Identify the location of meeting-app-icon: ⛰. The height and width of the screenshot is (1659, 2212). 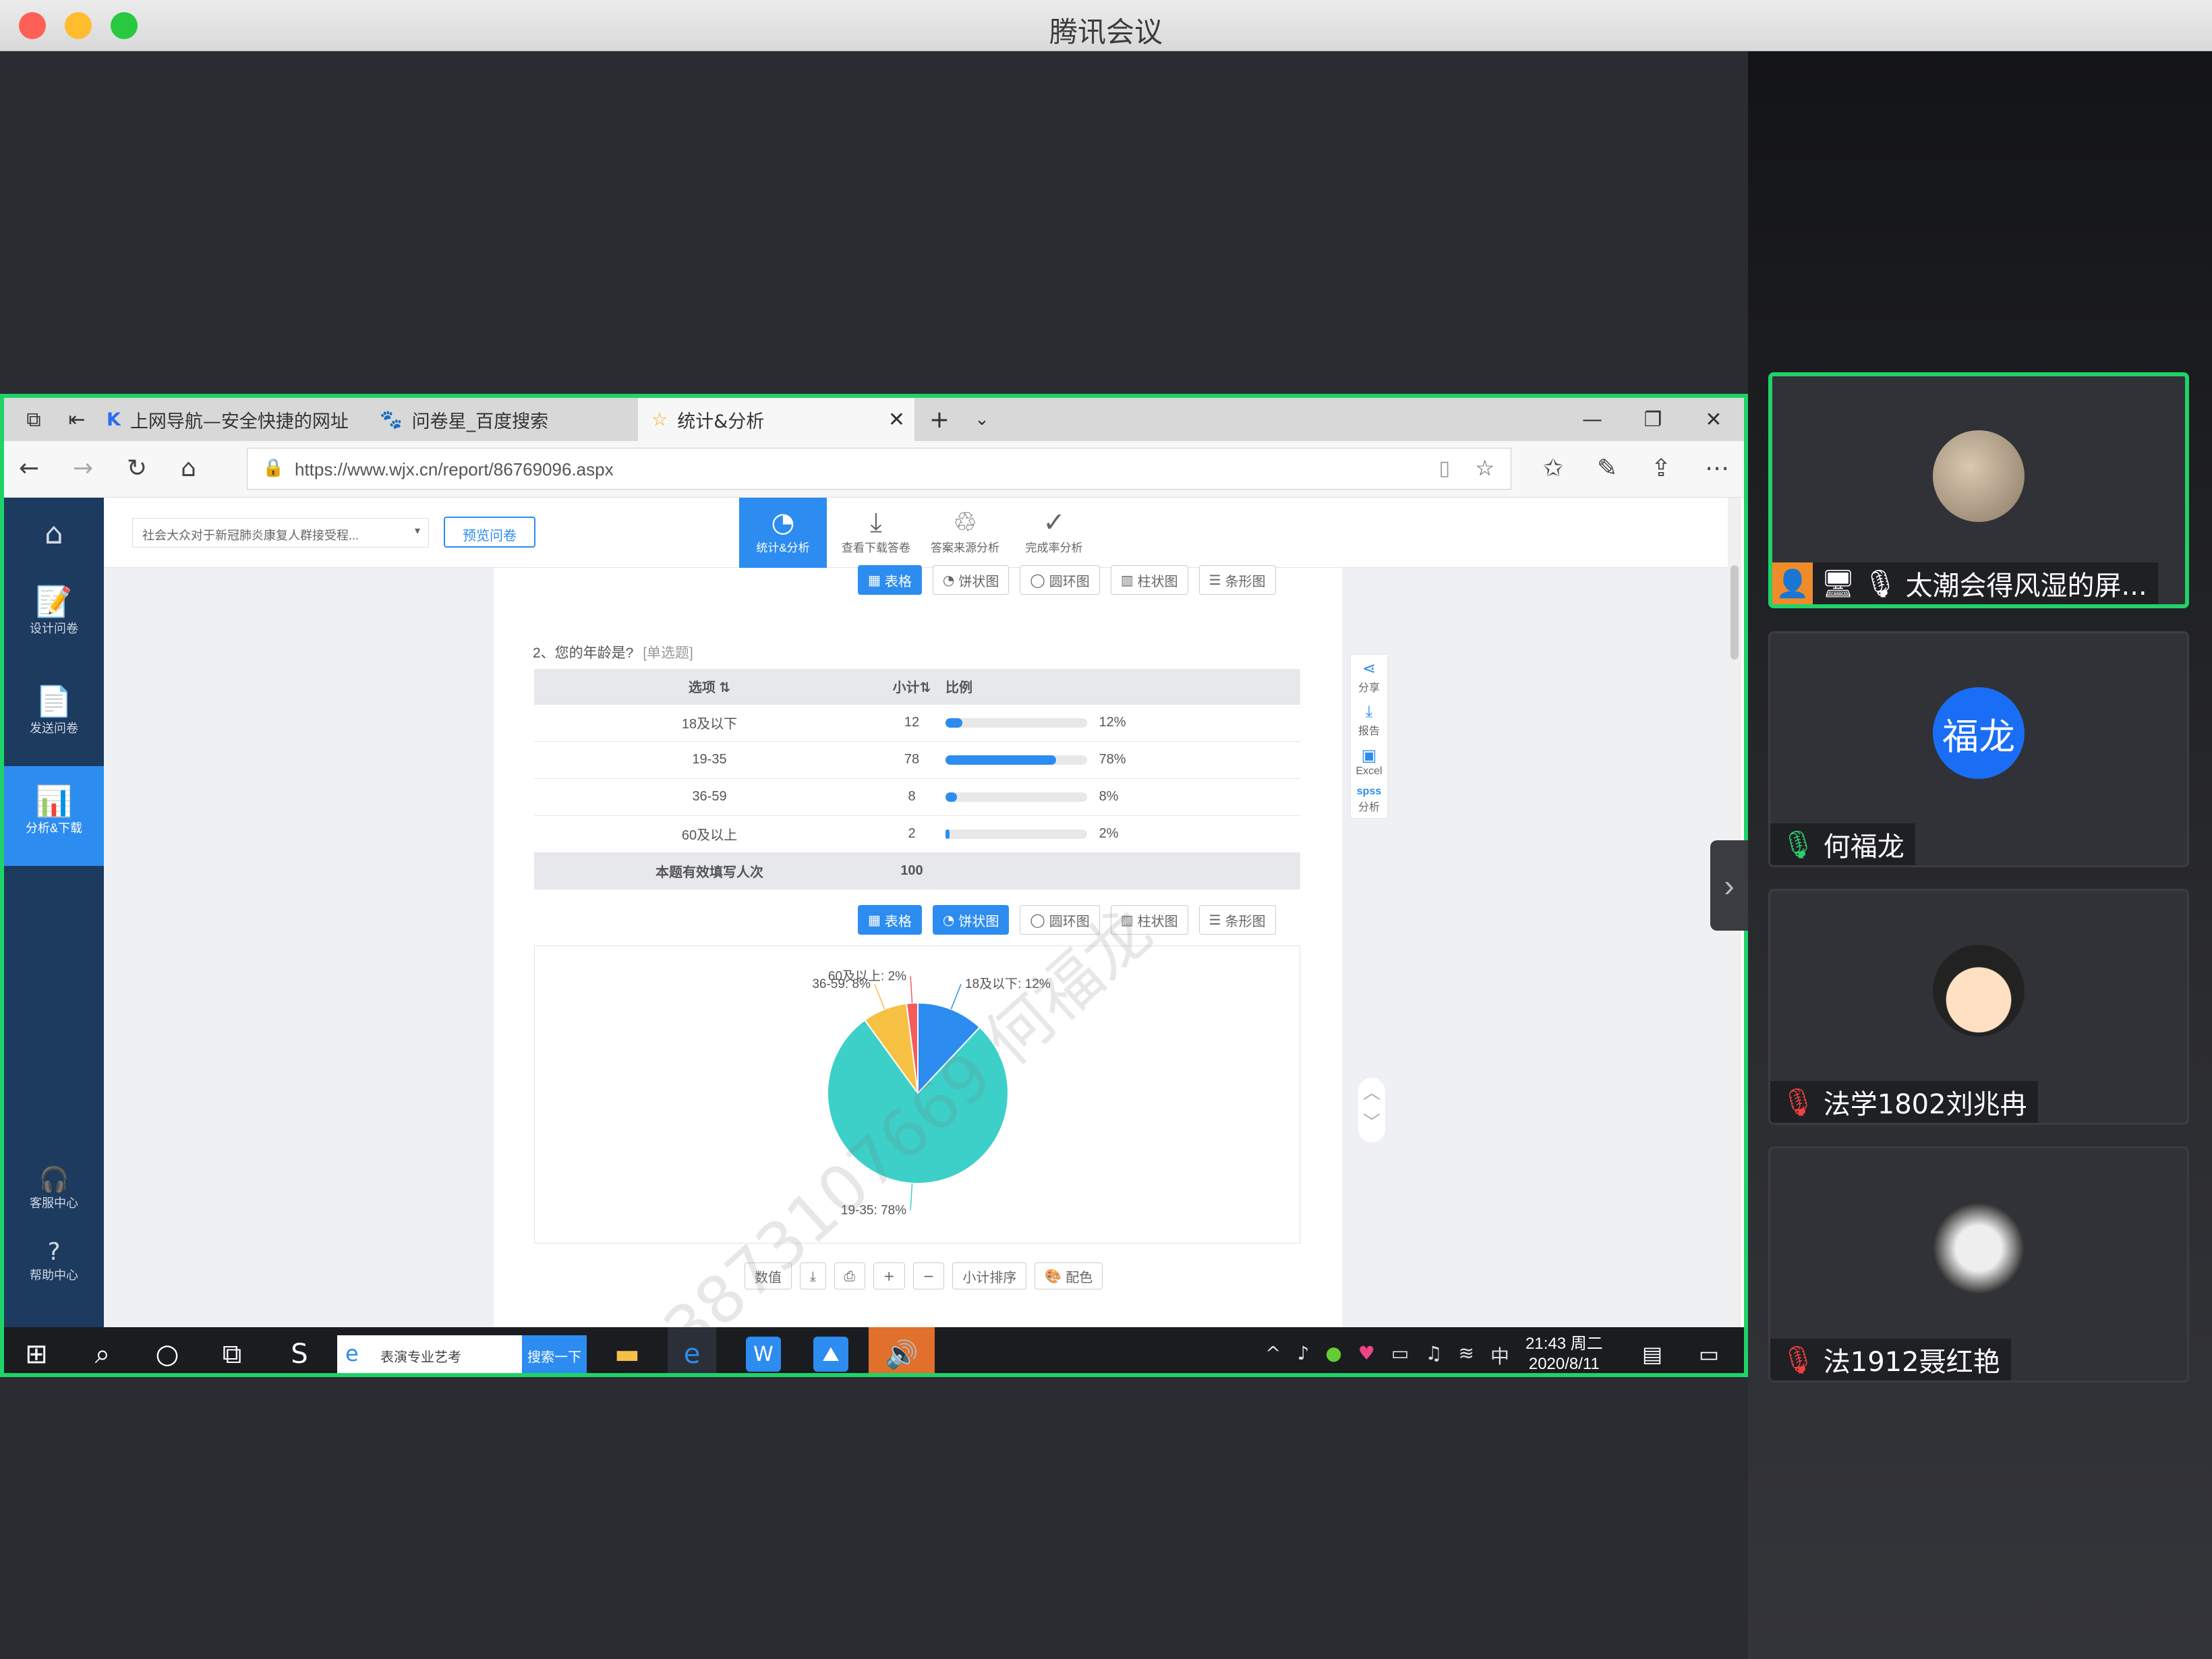
(831, 1354).